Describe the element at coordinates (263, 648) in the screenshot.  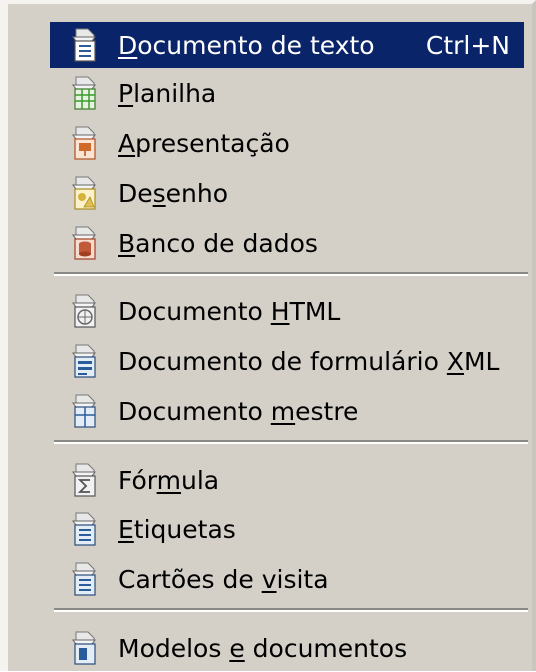
I see `menu-item-label: Modelos e documentos` at that location.